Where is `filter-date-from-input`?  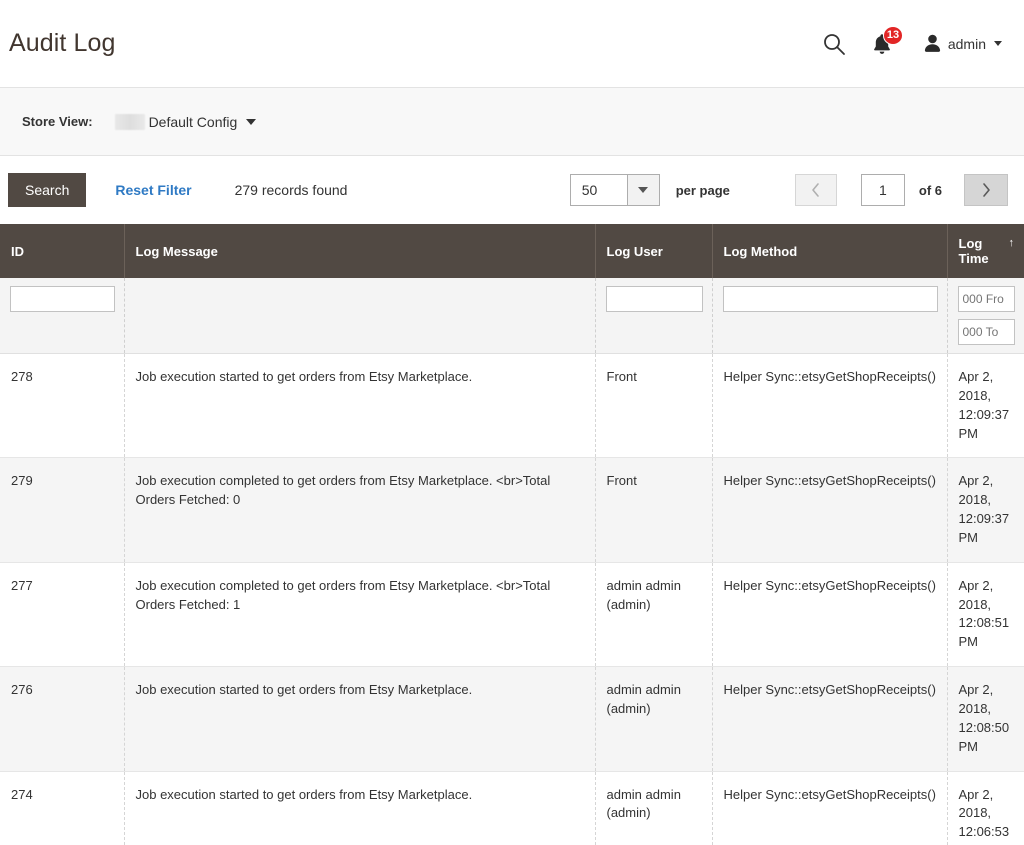
filter-date-from-input is located at coordinates (986, 299).